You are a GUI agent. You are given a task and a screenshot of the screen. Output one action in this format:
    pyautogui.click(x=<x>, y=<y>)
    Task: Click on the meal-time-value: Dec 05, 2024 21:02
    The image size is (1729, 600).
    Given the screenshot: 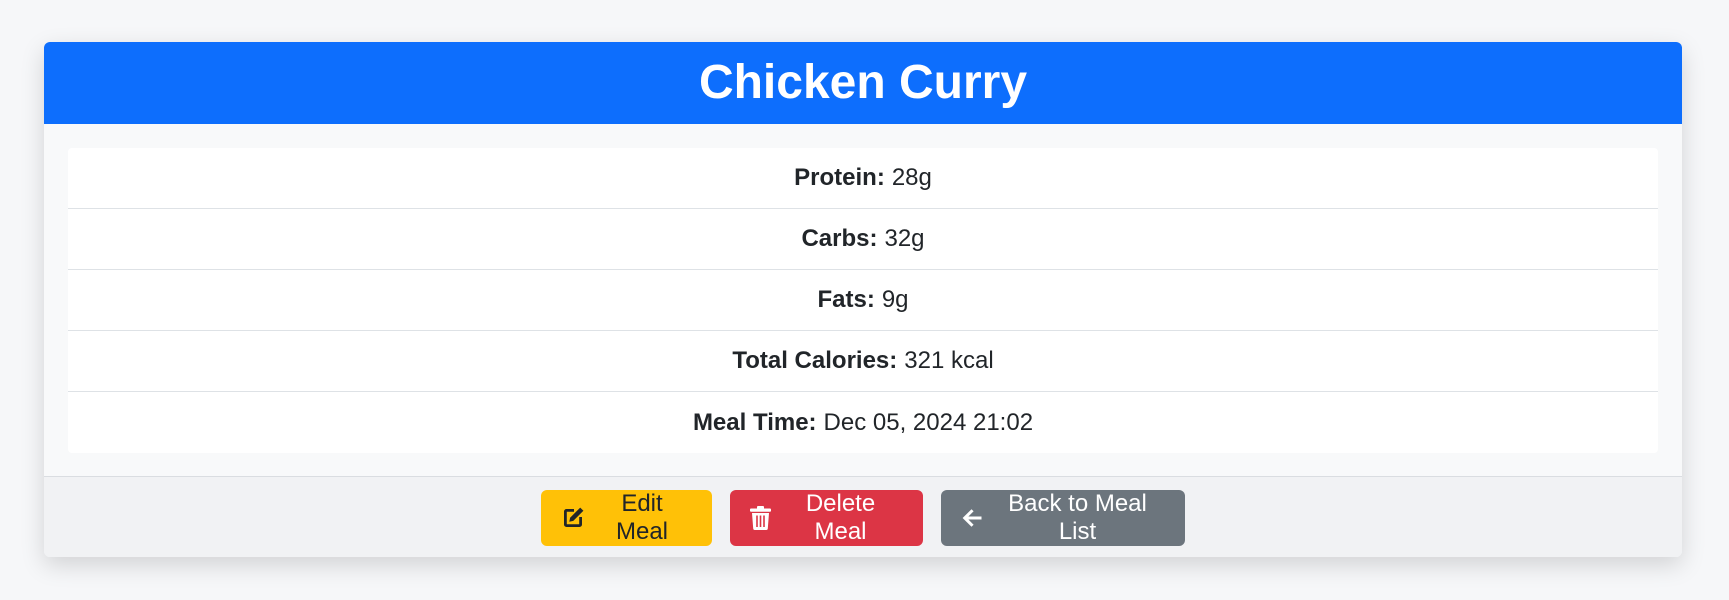 What is the action you would take?
    pyautogui.click(x=928, y=422)
    